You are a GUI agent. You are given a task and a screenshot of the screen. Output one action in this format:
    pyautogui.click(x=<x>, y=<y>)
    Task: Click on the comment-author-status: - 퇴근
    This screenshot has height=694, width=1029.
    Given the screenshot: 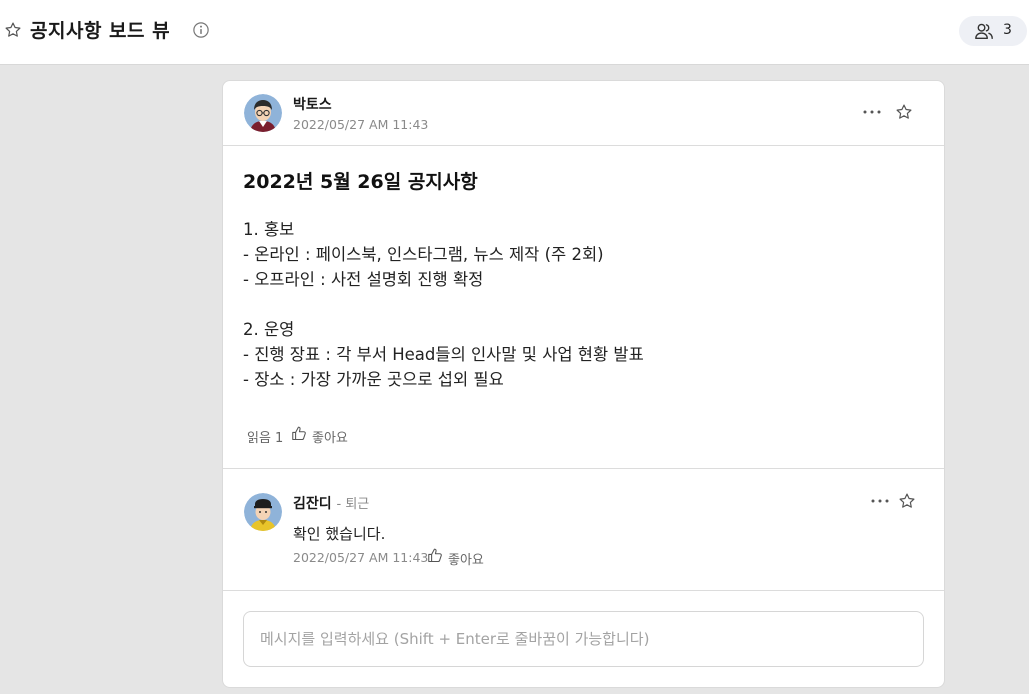 What is the action you would take?
    pyautogui.click(x=353, y=504)
    